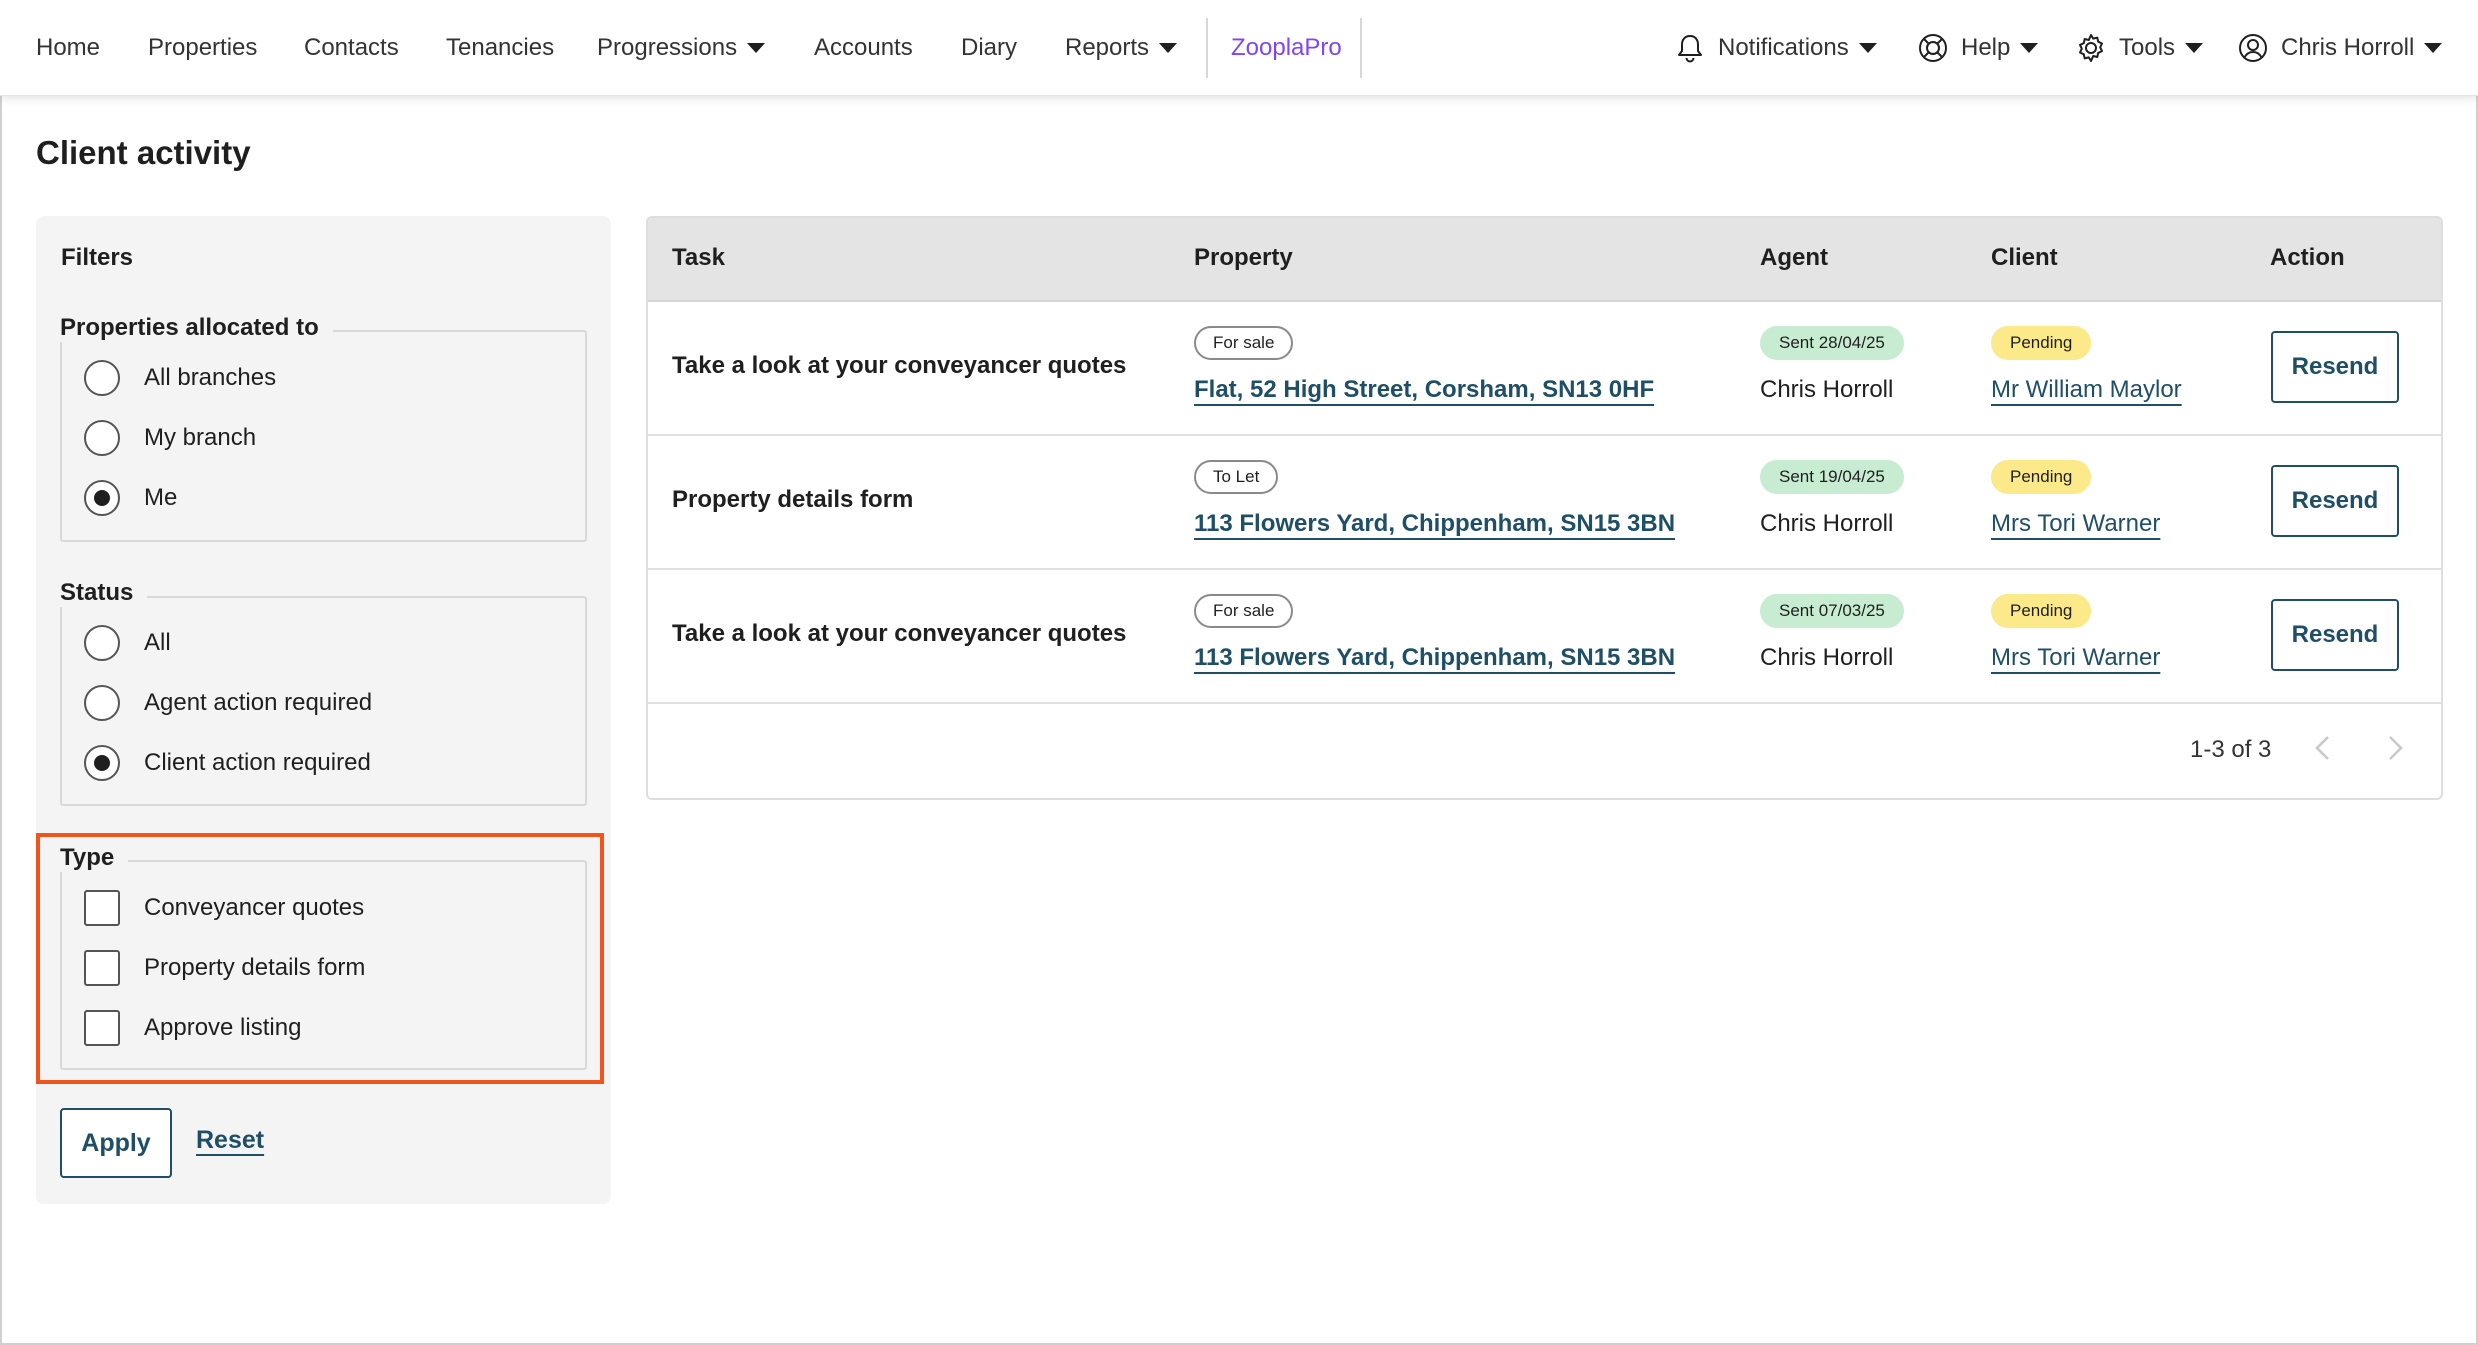  What do you see at coordinates (1832, 343) in the screenshot?
I see `sent-date-badge: Sent 28/04/25` at bounding box center [1832, 343].